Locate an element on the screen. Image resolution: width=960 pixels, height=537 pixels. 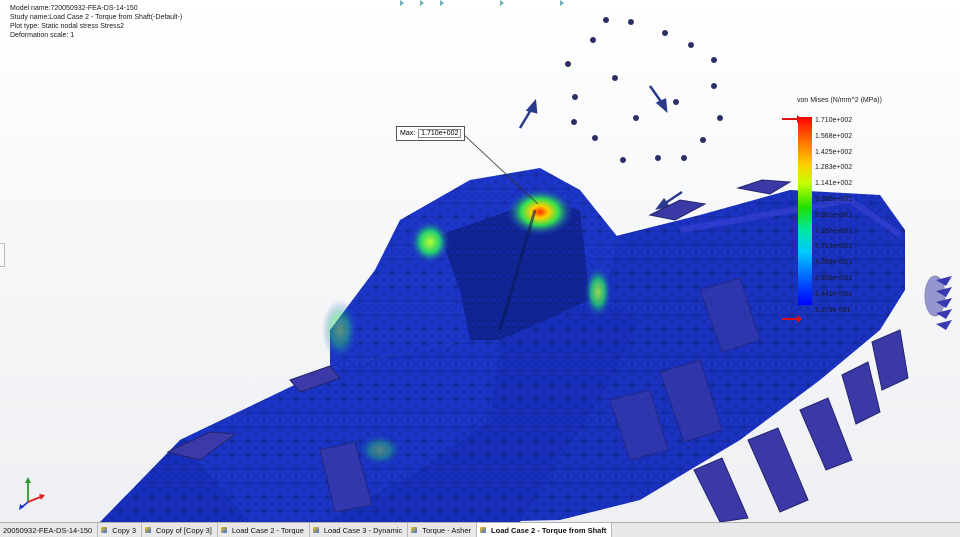
color-legend-bar is located at coordinates (805, 211).